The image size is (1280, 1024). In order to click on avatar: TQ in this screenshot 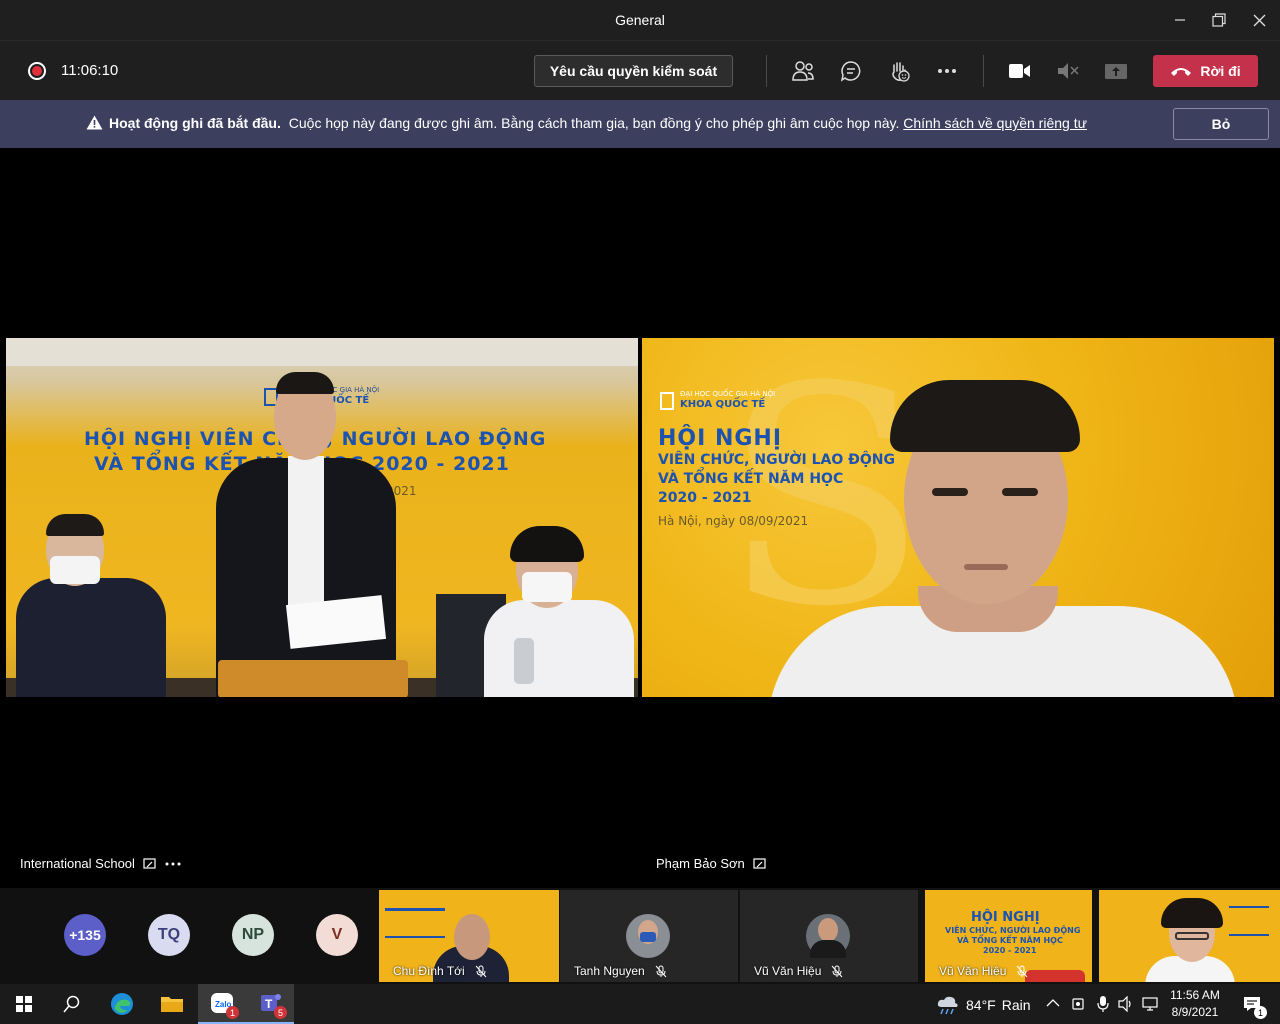, I will do `click(169, 935)`.